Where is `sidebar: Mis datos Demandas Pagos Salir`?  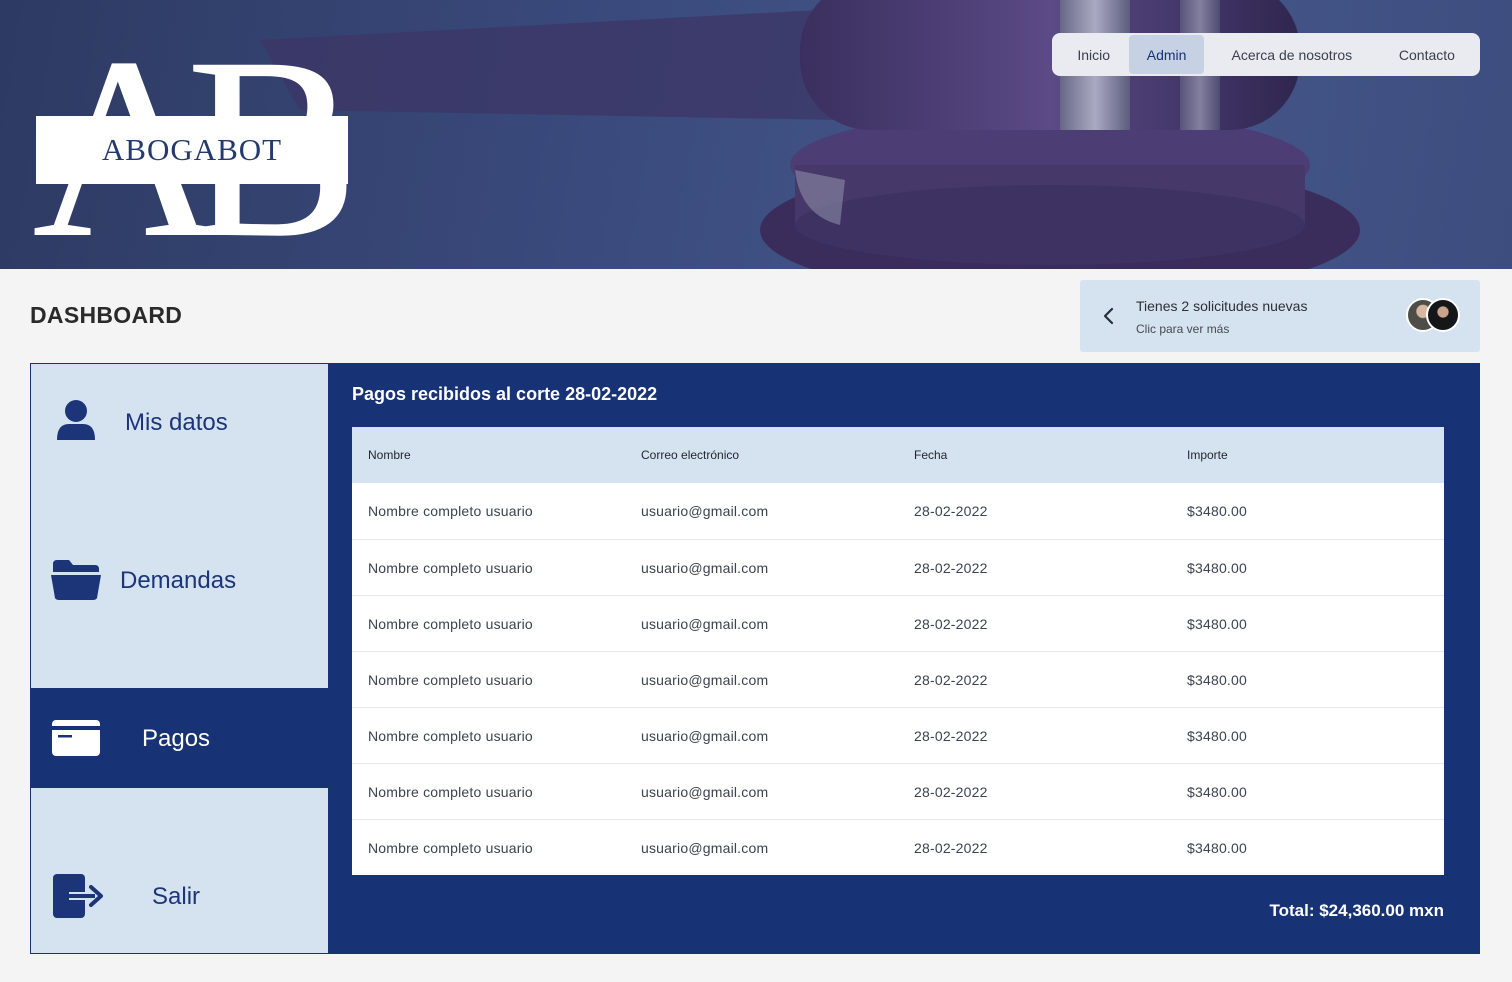 sidebar: Mis datos Demandas Pagos Salir is located at coordinates (179, 658).